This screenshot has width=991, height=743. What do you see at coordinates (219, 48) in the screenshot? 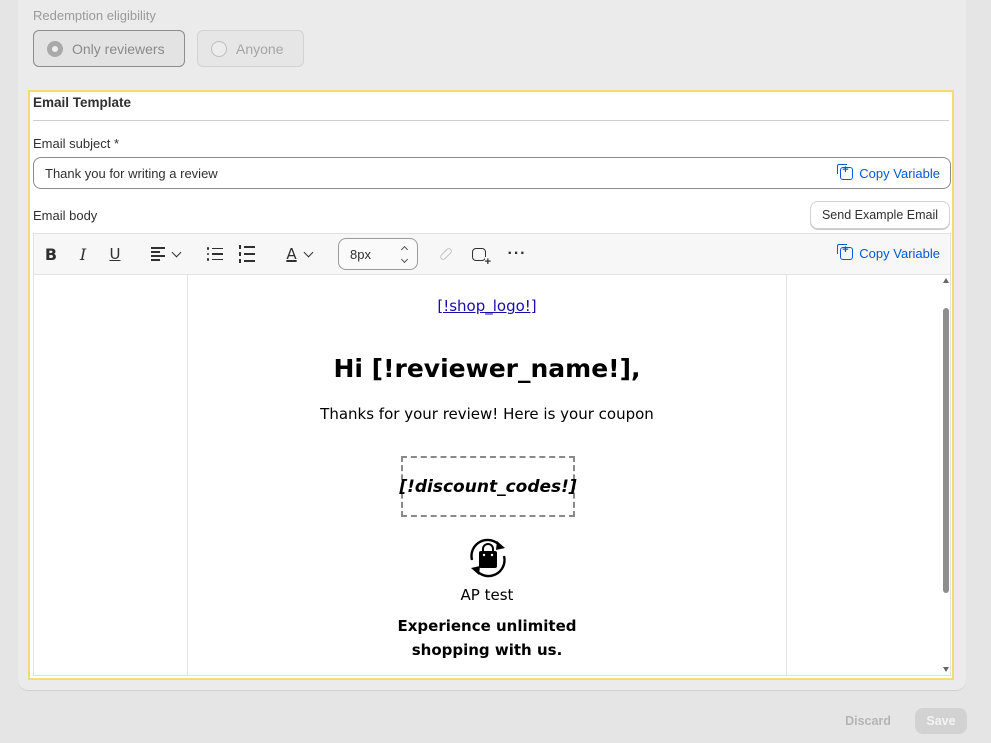
I see `radio-empty-icon` at bounding box center [219, 48].